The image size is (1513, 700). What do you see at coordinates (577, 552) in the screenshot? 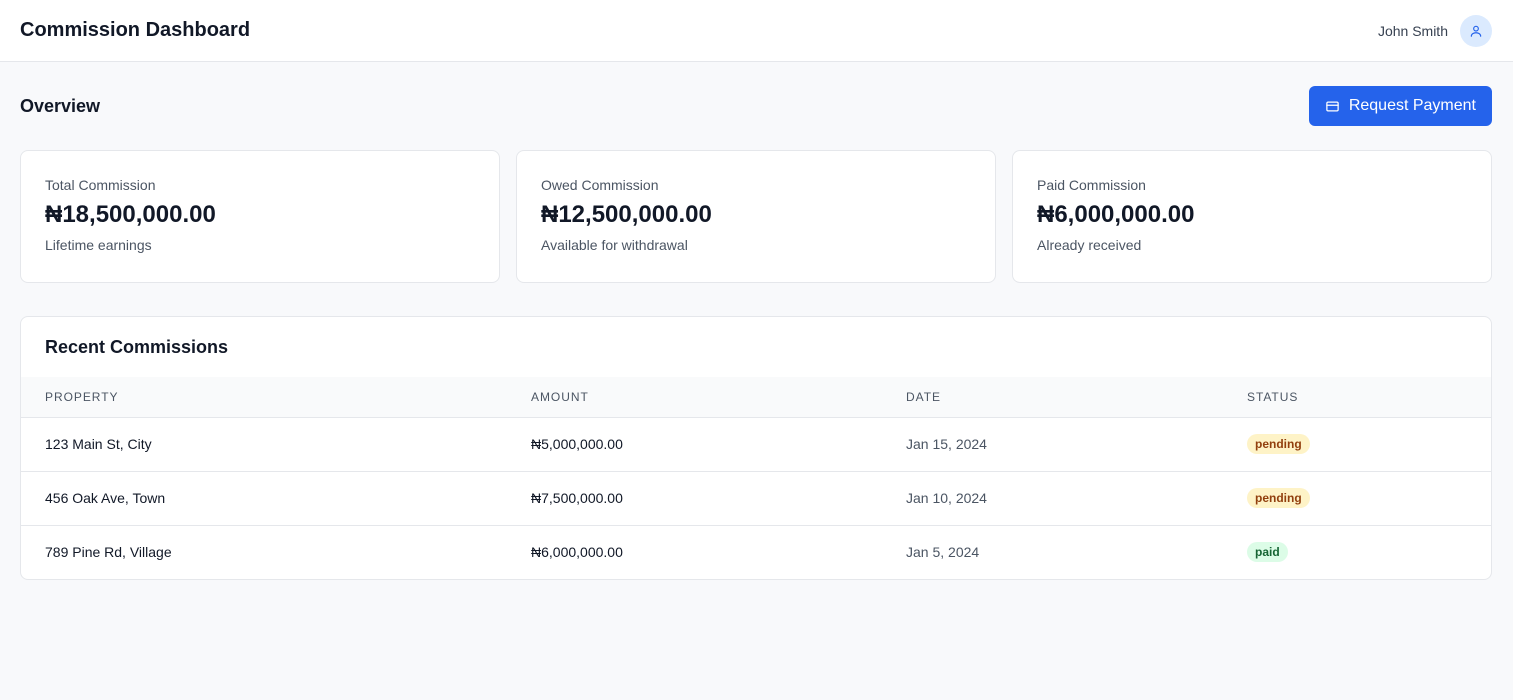
I see `amount-cell: ₦6,000,000.00` at bounding box center [577, 552].